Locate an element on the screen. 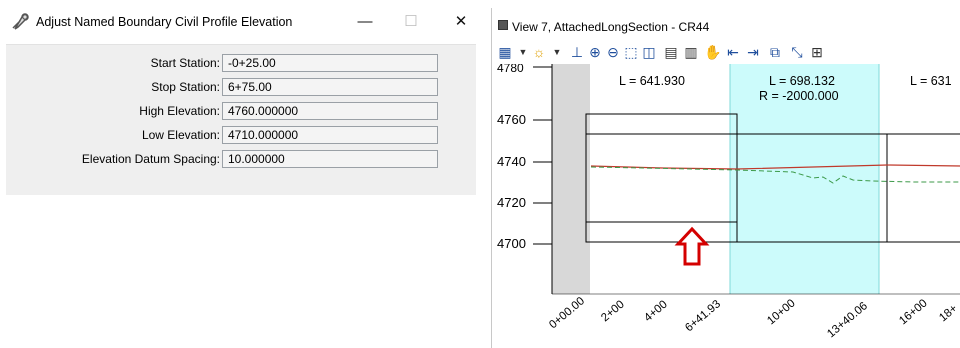 The height and width of the screenshot is (348, 960). datum-spacing-field is located at coordinates (330, 159).